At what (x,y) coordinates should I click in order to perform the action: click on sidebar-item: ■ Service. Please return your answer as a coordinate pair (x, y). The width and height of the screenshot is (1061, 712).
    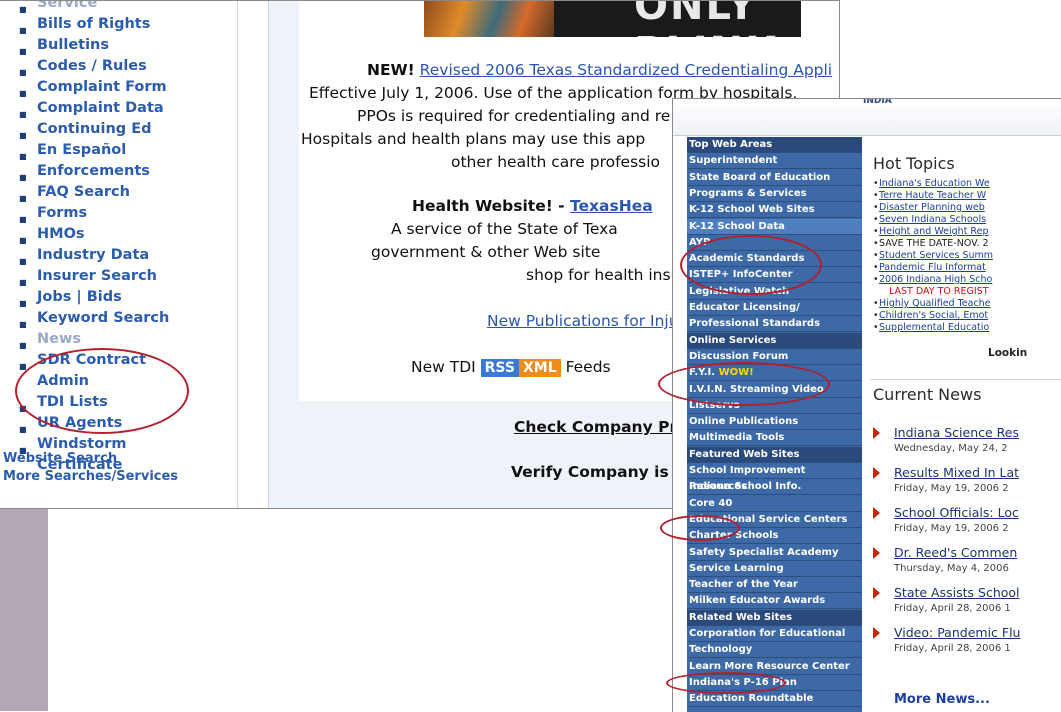
    Looking at the image, I should click on (102, 7).